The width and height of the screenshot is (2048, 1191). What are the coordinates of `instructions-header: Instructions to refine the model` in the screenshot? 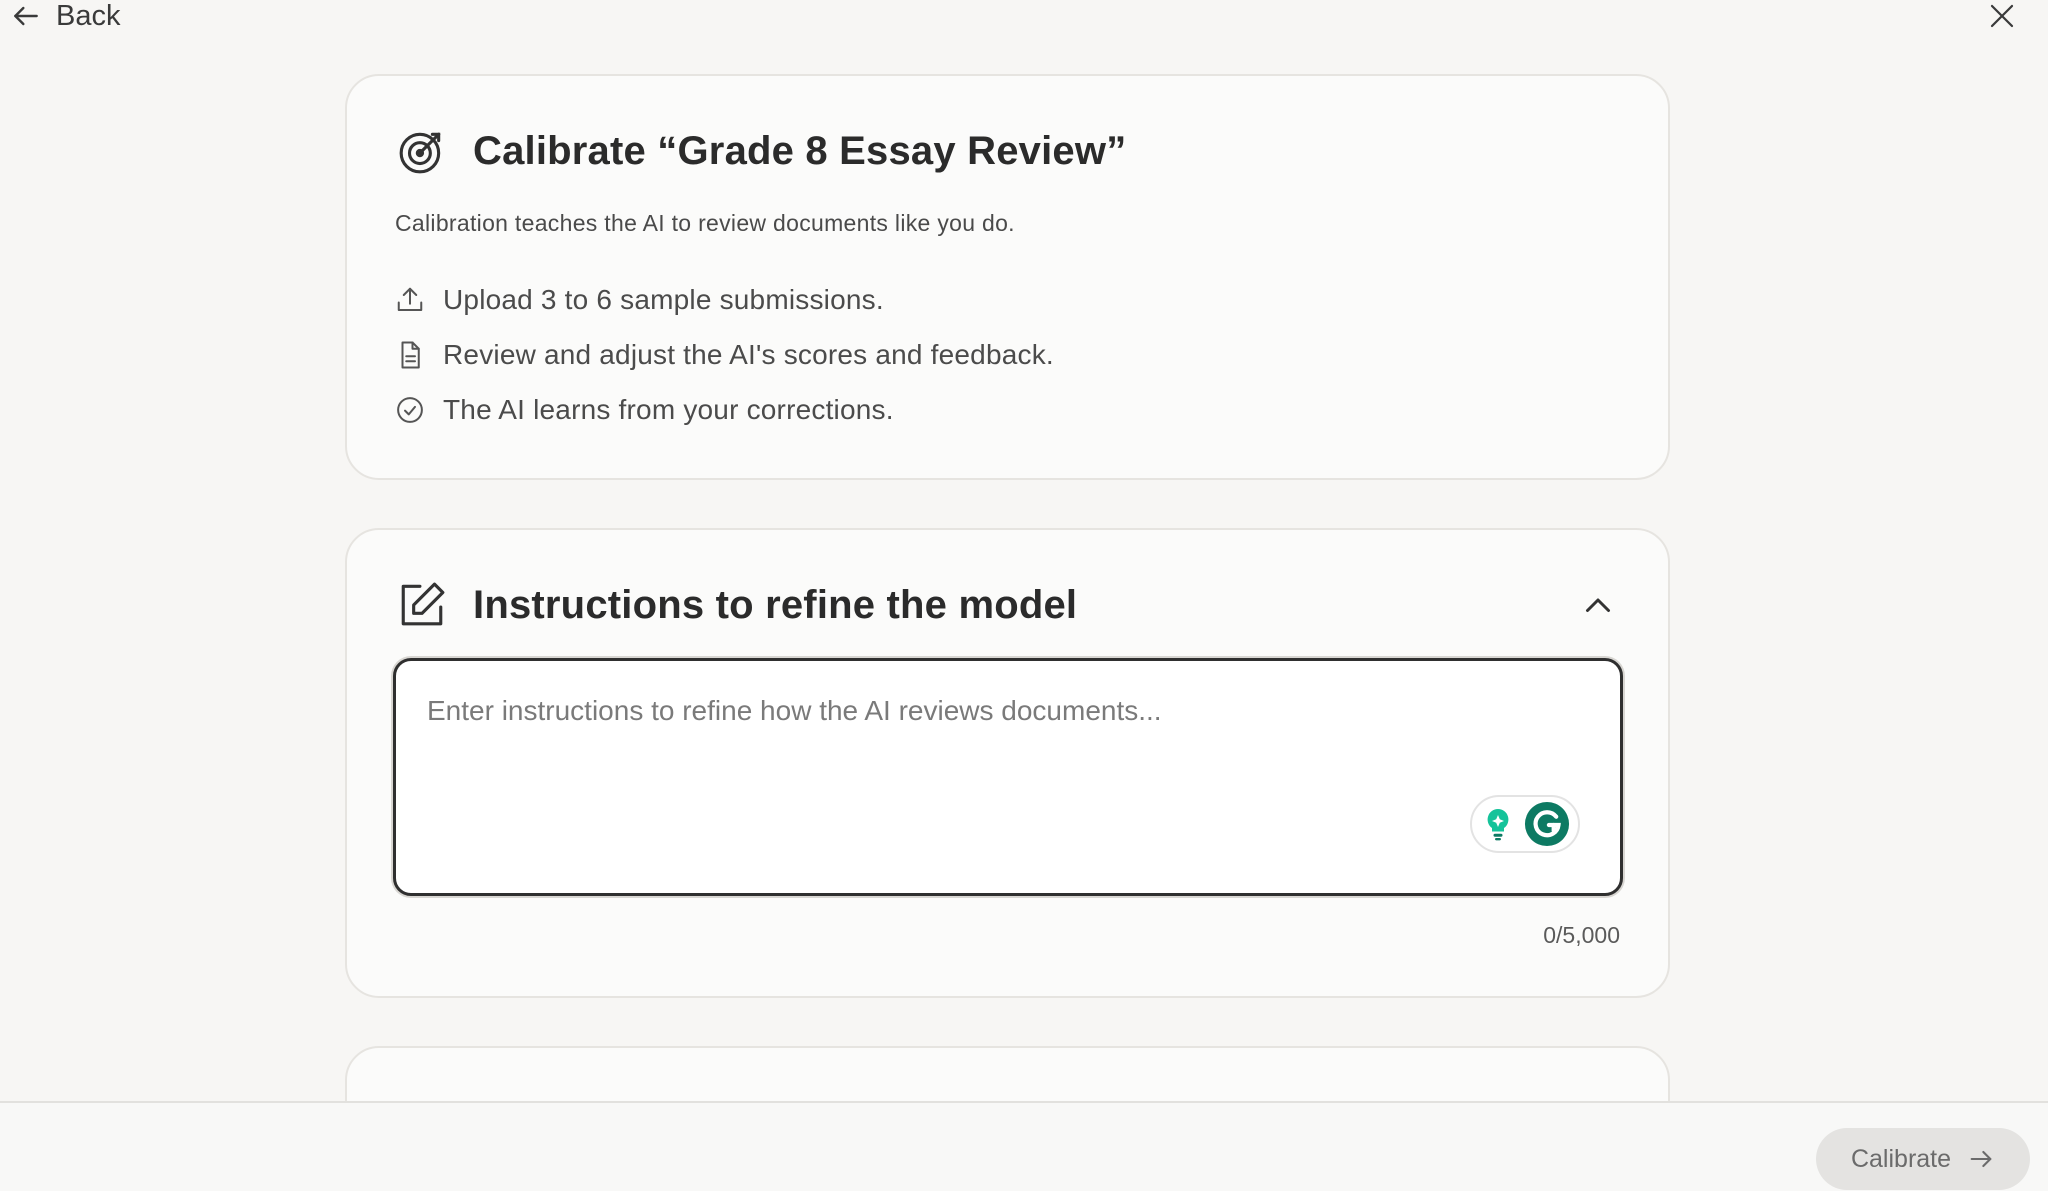 It's located at (737, 605).